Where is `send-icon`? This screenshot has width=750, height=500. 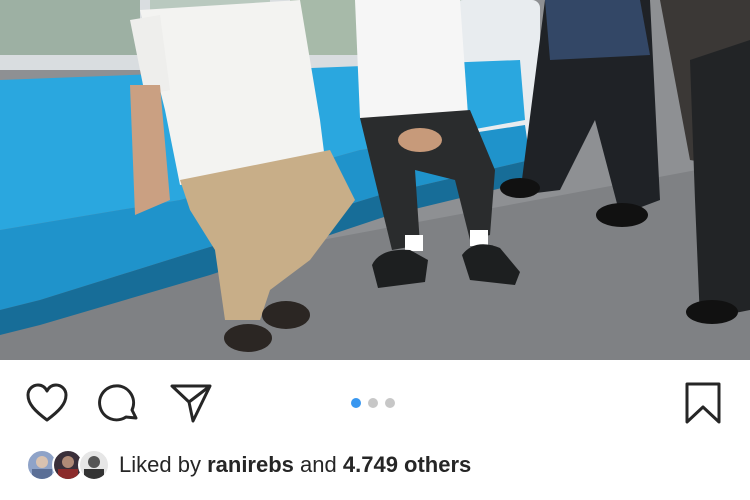
send-icon is located at coordinates (191, 403).